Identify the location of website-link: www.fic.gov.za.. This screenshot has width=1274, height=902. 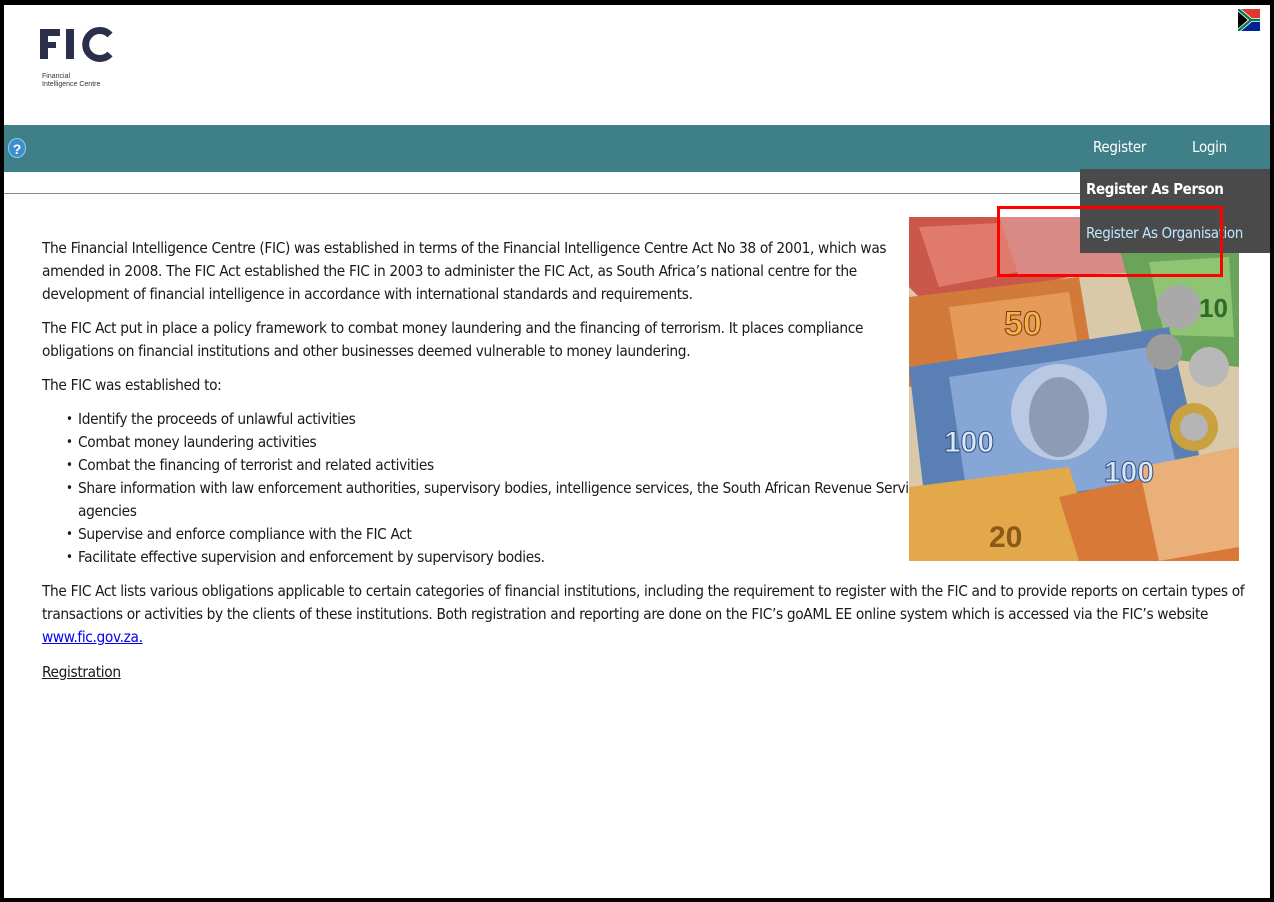
(92, 637).